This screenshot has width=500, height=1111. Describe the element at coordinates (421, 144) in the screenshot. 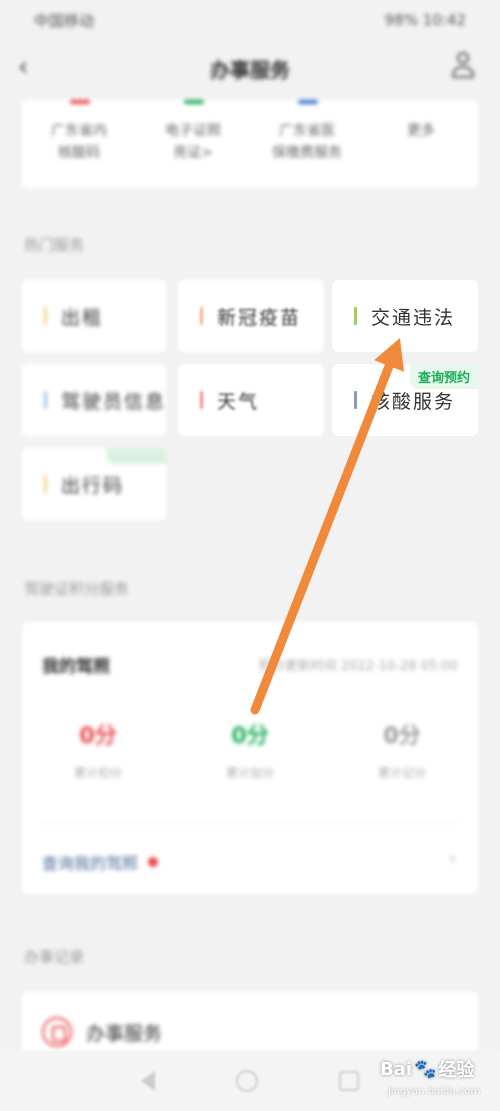

I see `quick-entry-more: 更多` at that location.